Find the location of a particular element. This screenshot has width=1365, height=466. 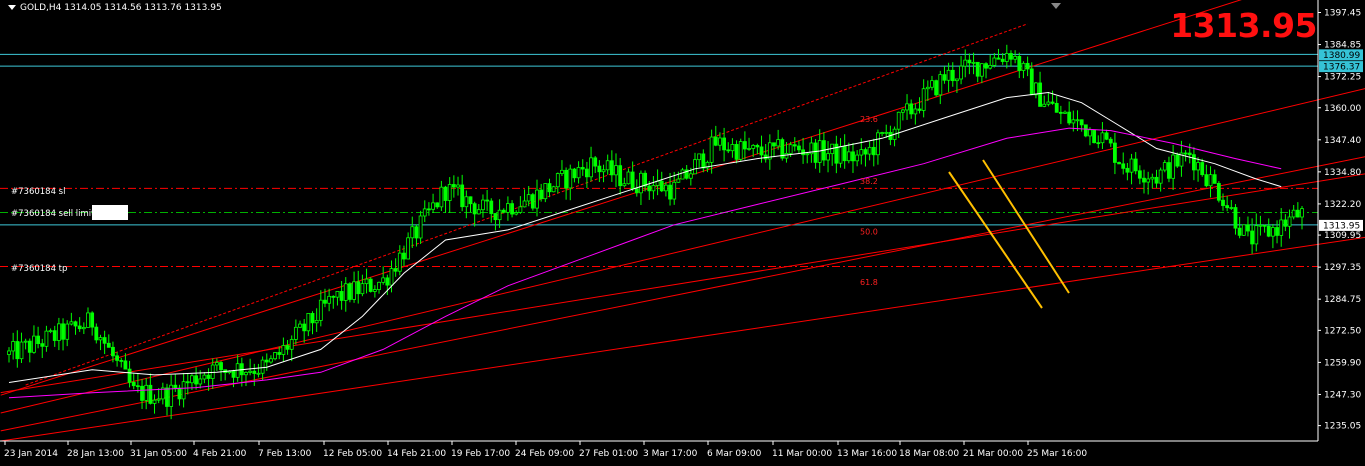

y-tick-label: 1247.30 is located at coordinates (1342, 395).